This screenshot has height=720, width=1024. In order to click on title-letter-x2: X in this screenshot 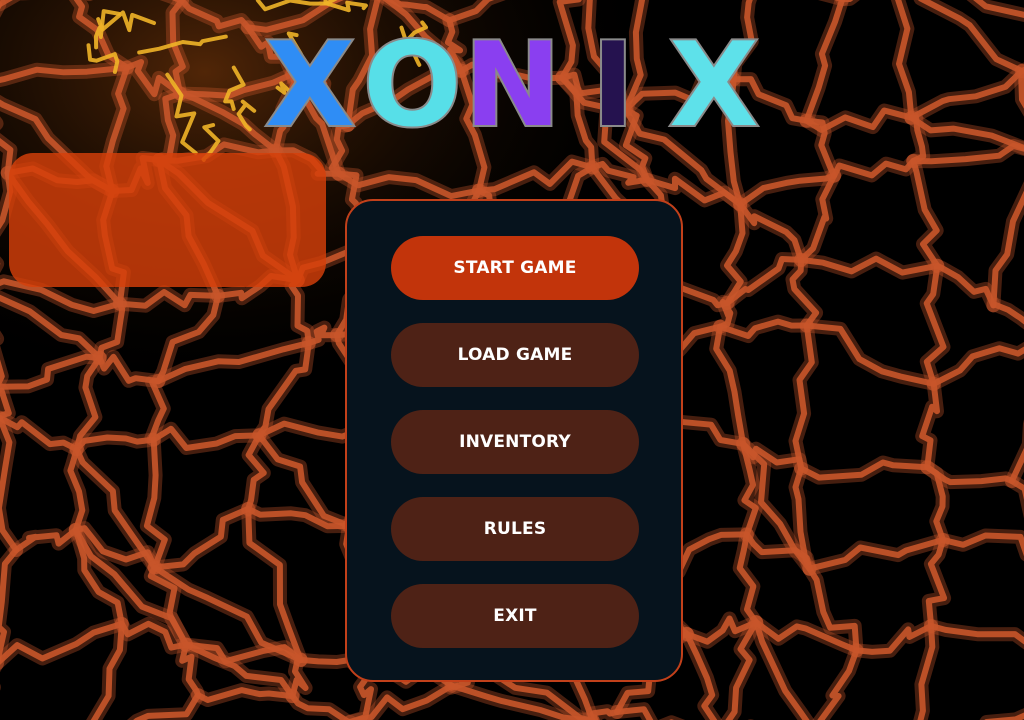, I will do `click(713, 85)`.